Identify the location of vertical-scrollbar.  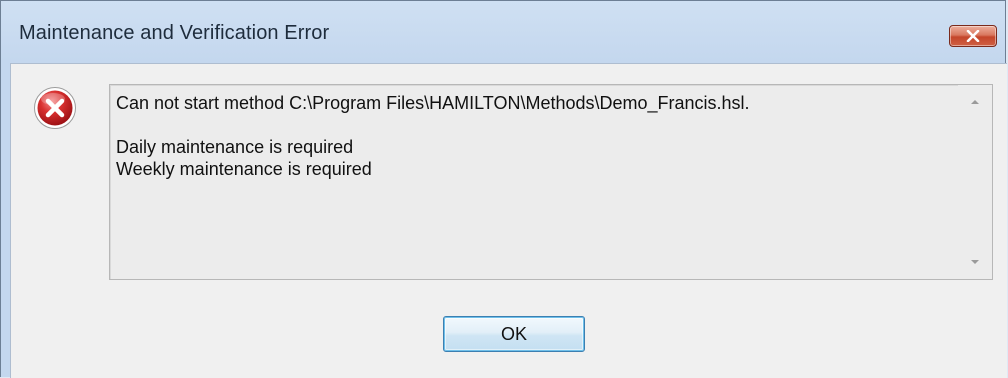
(975, 182).